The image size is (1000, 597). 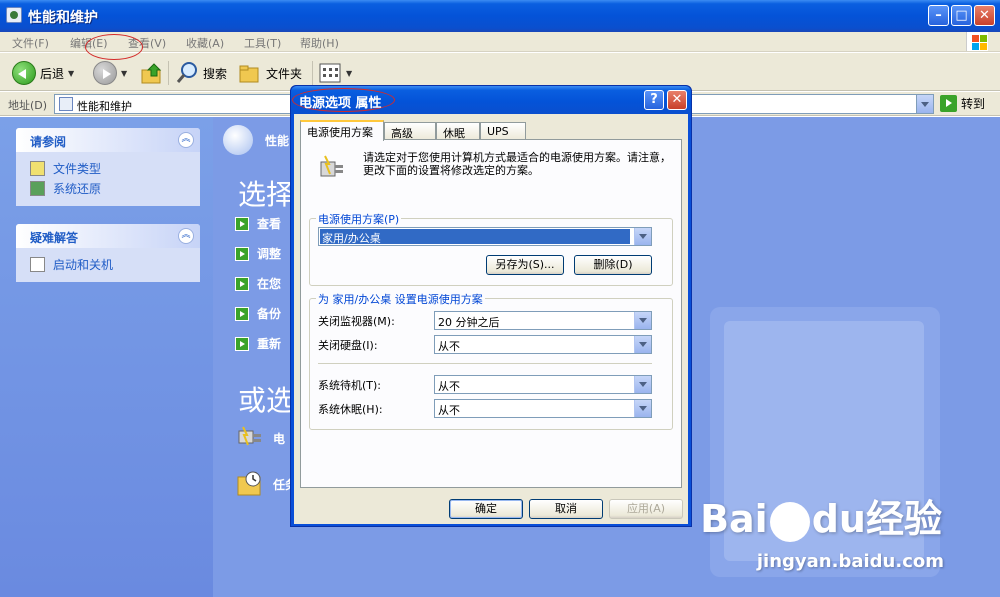 I want to click on forward-arrow-icon, so click(x=105, y=73).